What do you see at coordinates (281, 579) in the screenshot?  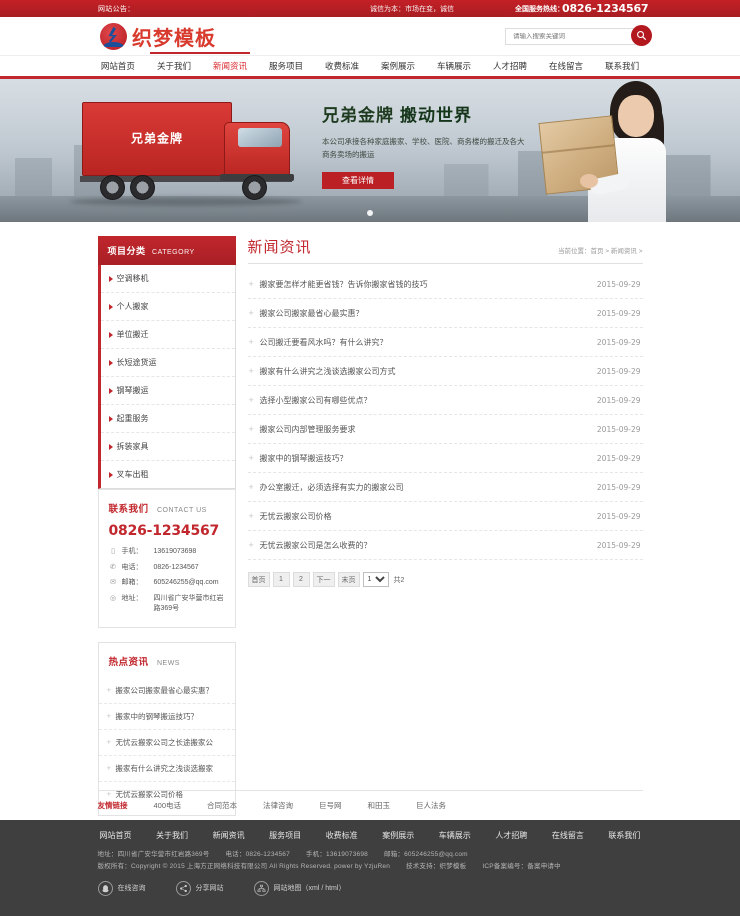 I see `pagination-page-1: 1` at bounding box center [281, 579].